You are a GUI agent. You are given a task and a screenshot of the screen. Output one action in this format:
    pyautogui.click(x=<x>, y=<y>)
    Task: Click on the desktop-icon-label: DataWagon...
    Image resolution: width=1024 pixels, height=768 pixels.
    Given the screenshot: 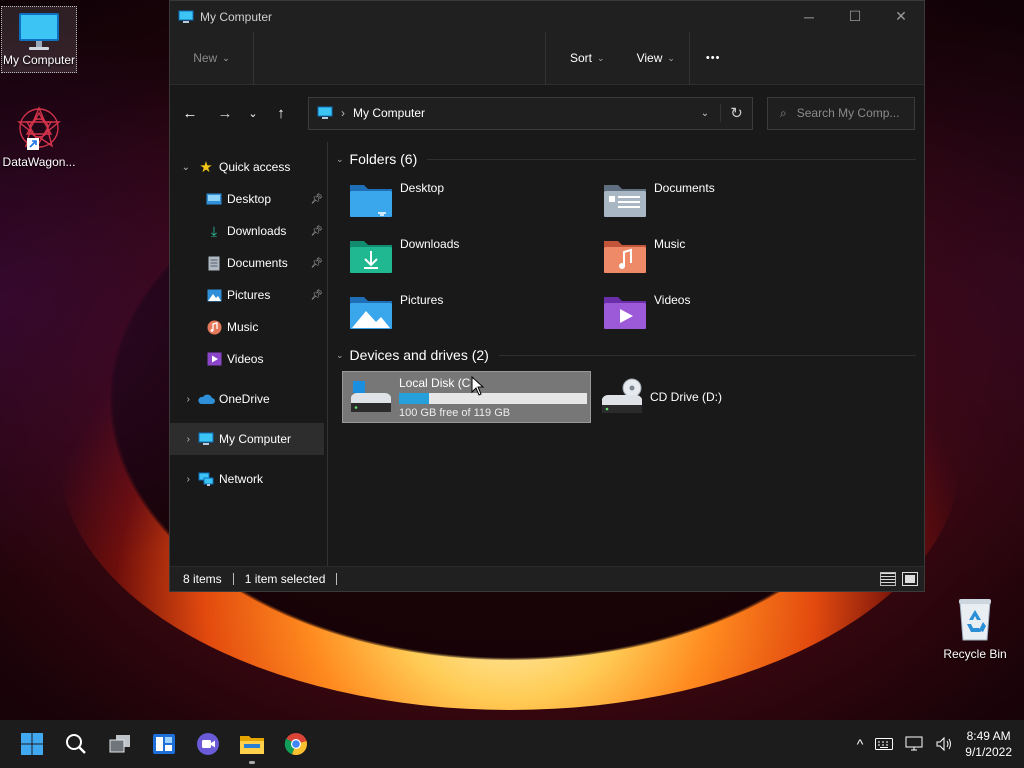 What is the action you would take?
    pyautogui.click(x=39, y=162)
    